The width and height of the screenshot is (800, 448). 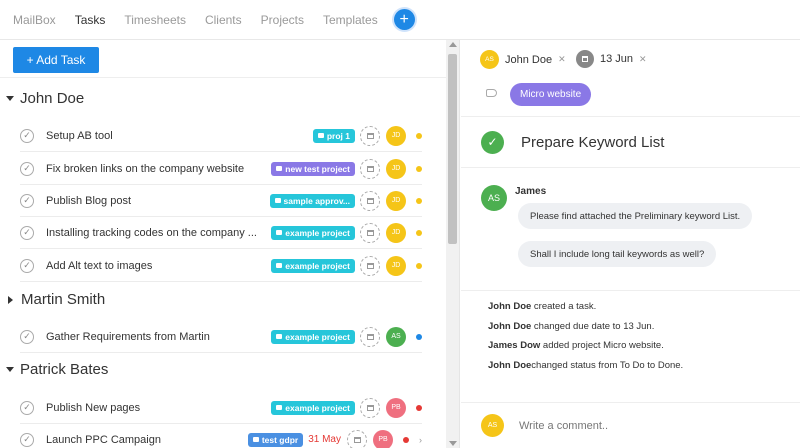 What do you see at coordinates (531, 191) in the screenshot?
I see `comment-author: James` at bounding box center [531, 191].